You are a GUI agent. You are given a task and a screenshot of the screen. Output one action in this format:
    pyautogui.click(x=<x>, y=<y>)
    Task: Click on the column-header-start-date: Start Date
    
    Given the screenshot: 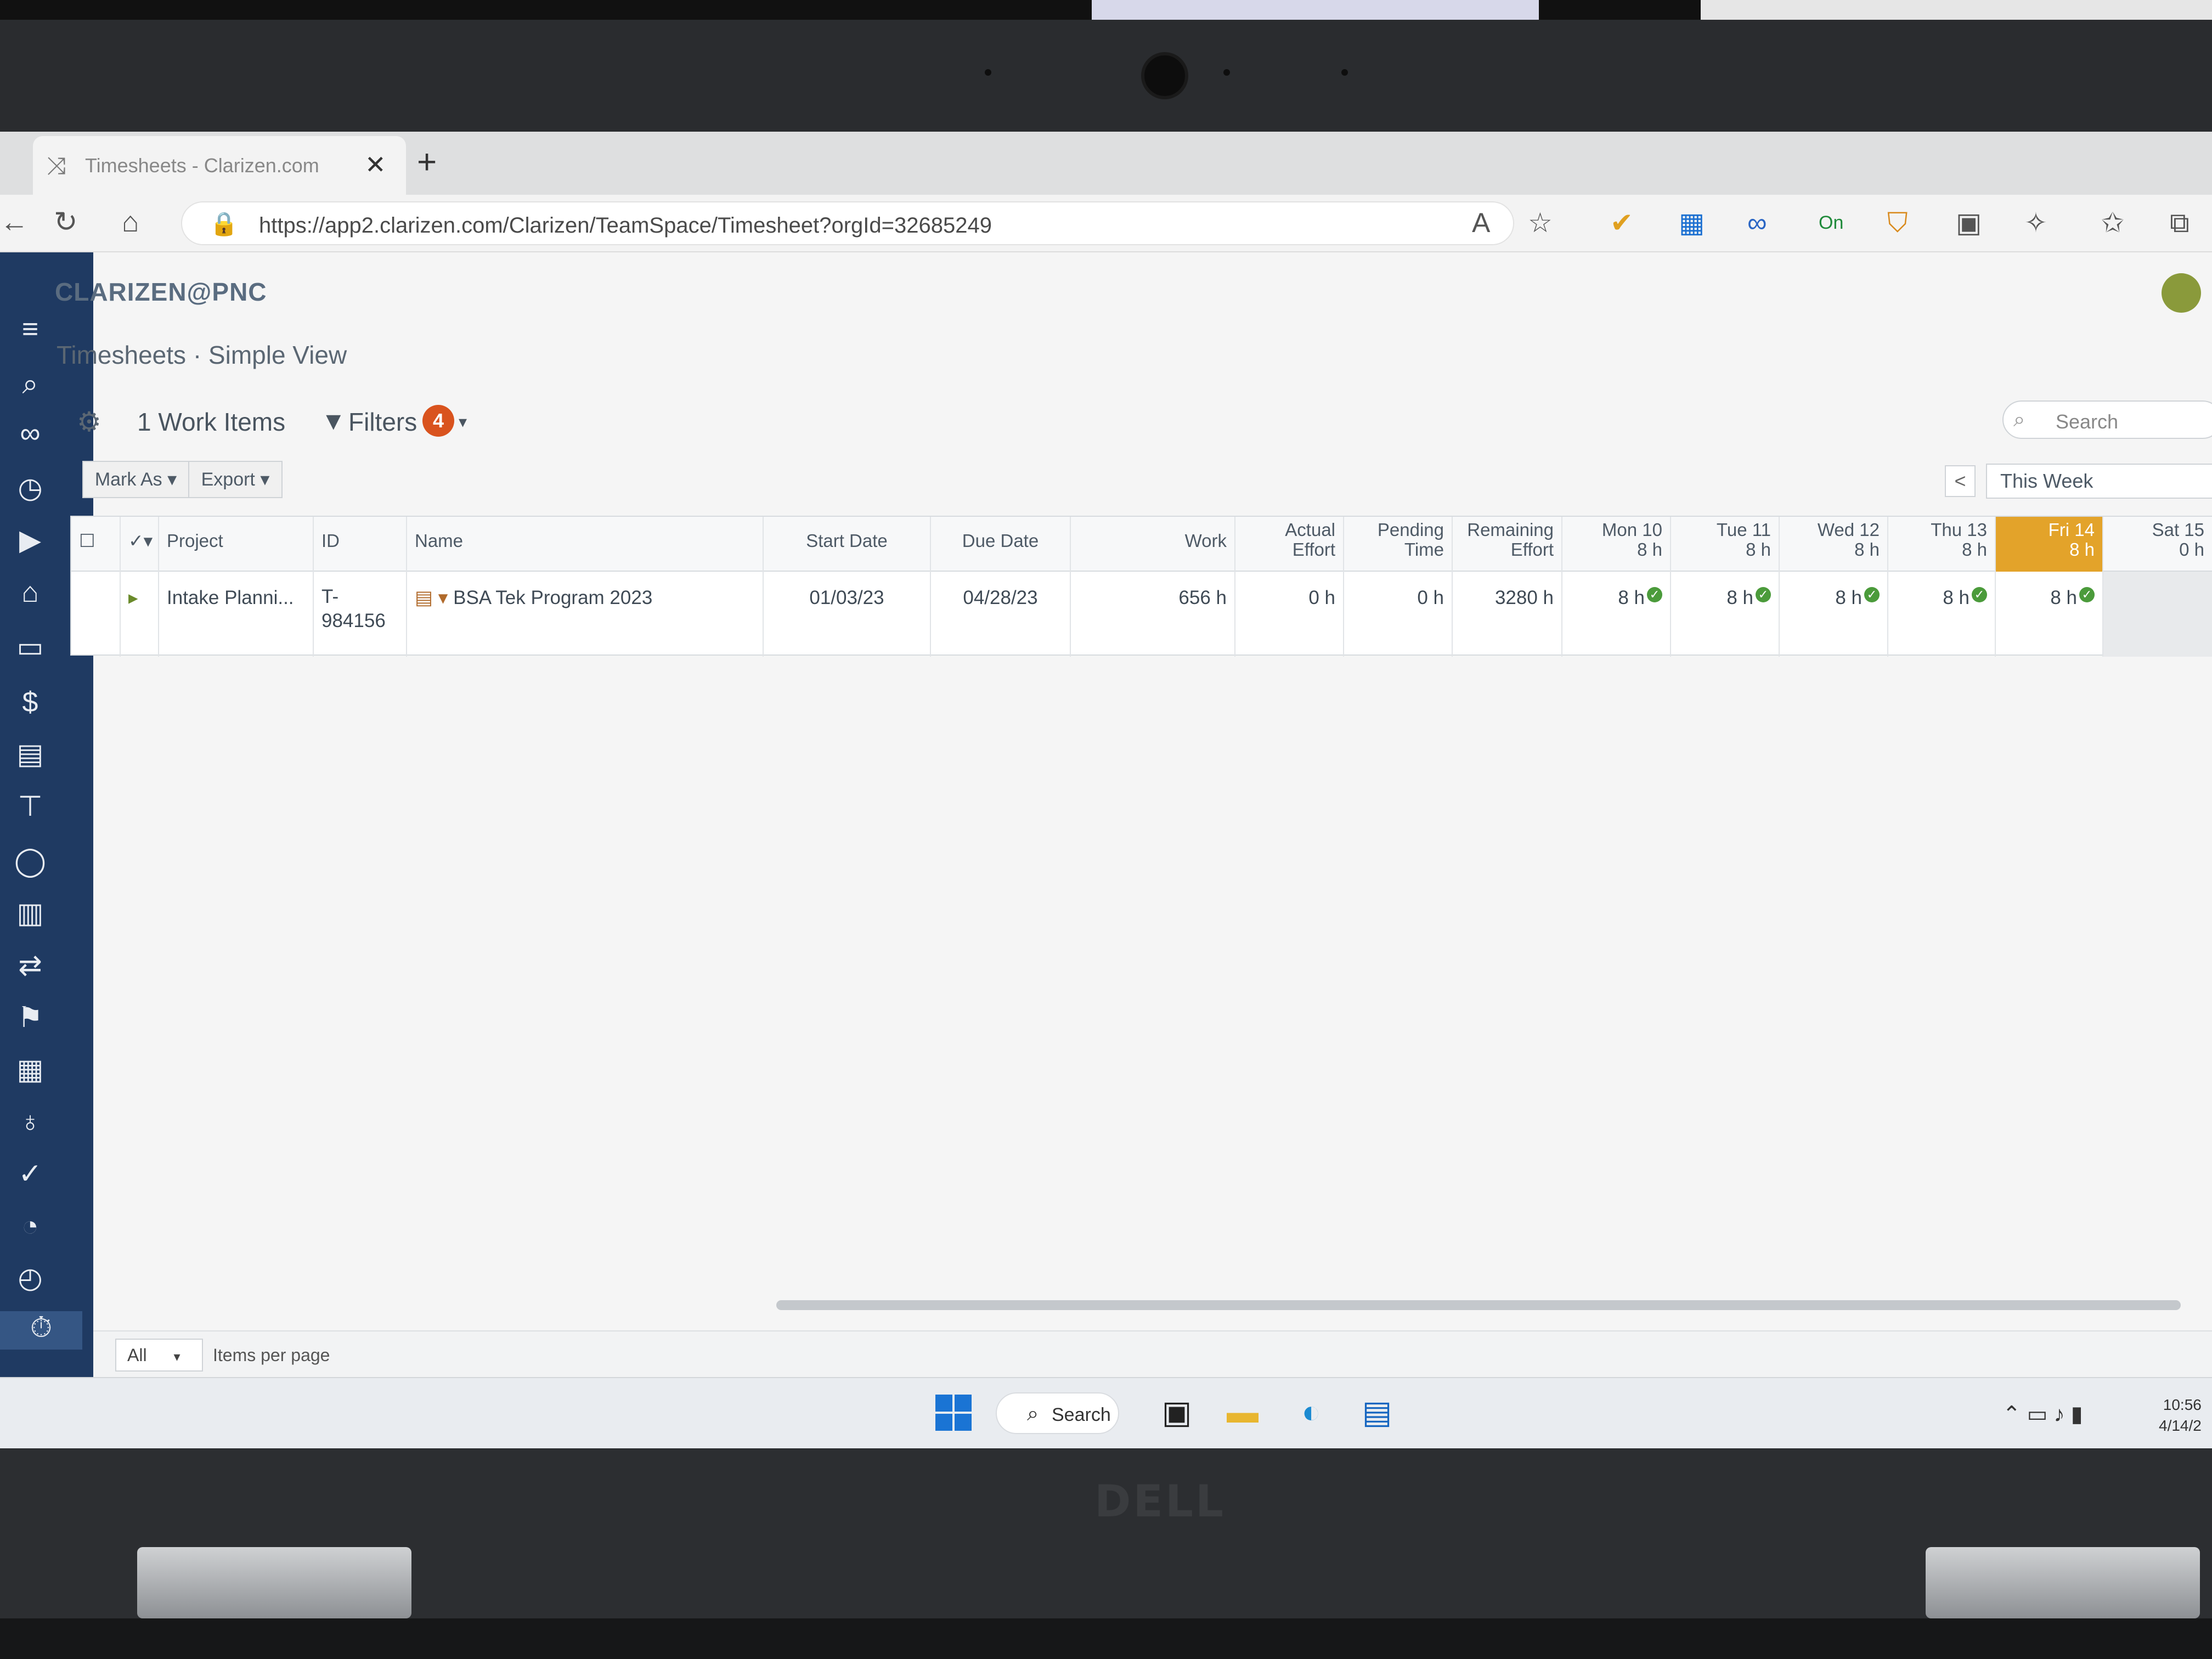 What is the action you would take?
    pyautogui.click(x=847, y=544)
    